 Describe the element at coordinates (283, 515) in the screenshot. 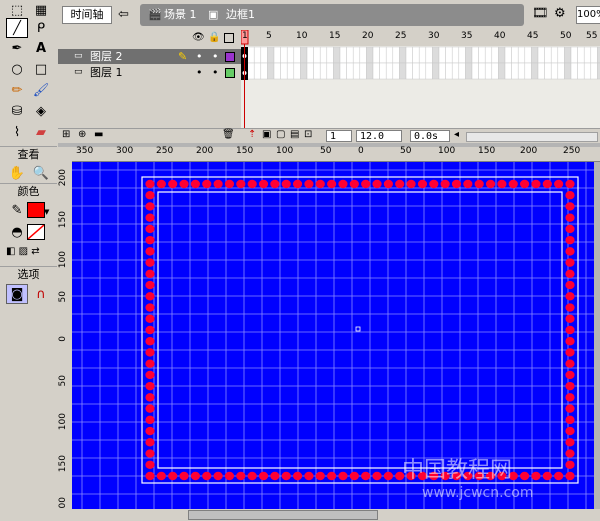

I see `scroll-thumb` at that location.